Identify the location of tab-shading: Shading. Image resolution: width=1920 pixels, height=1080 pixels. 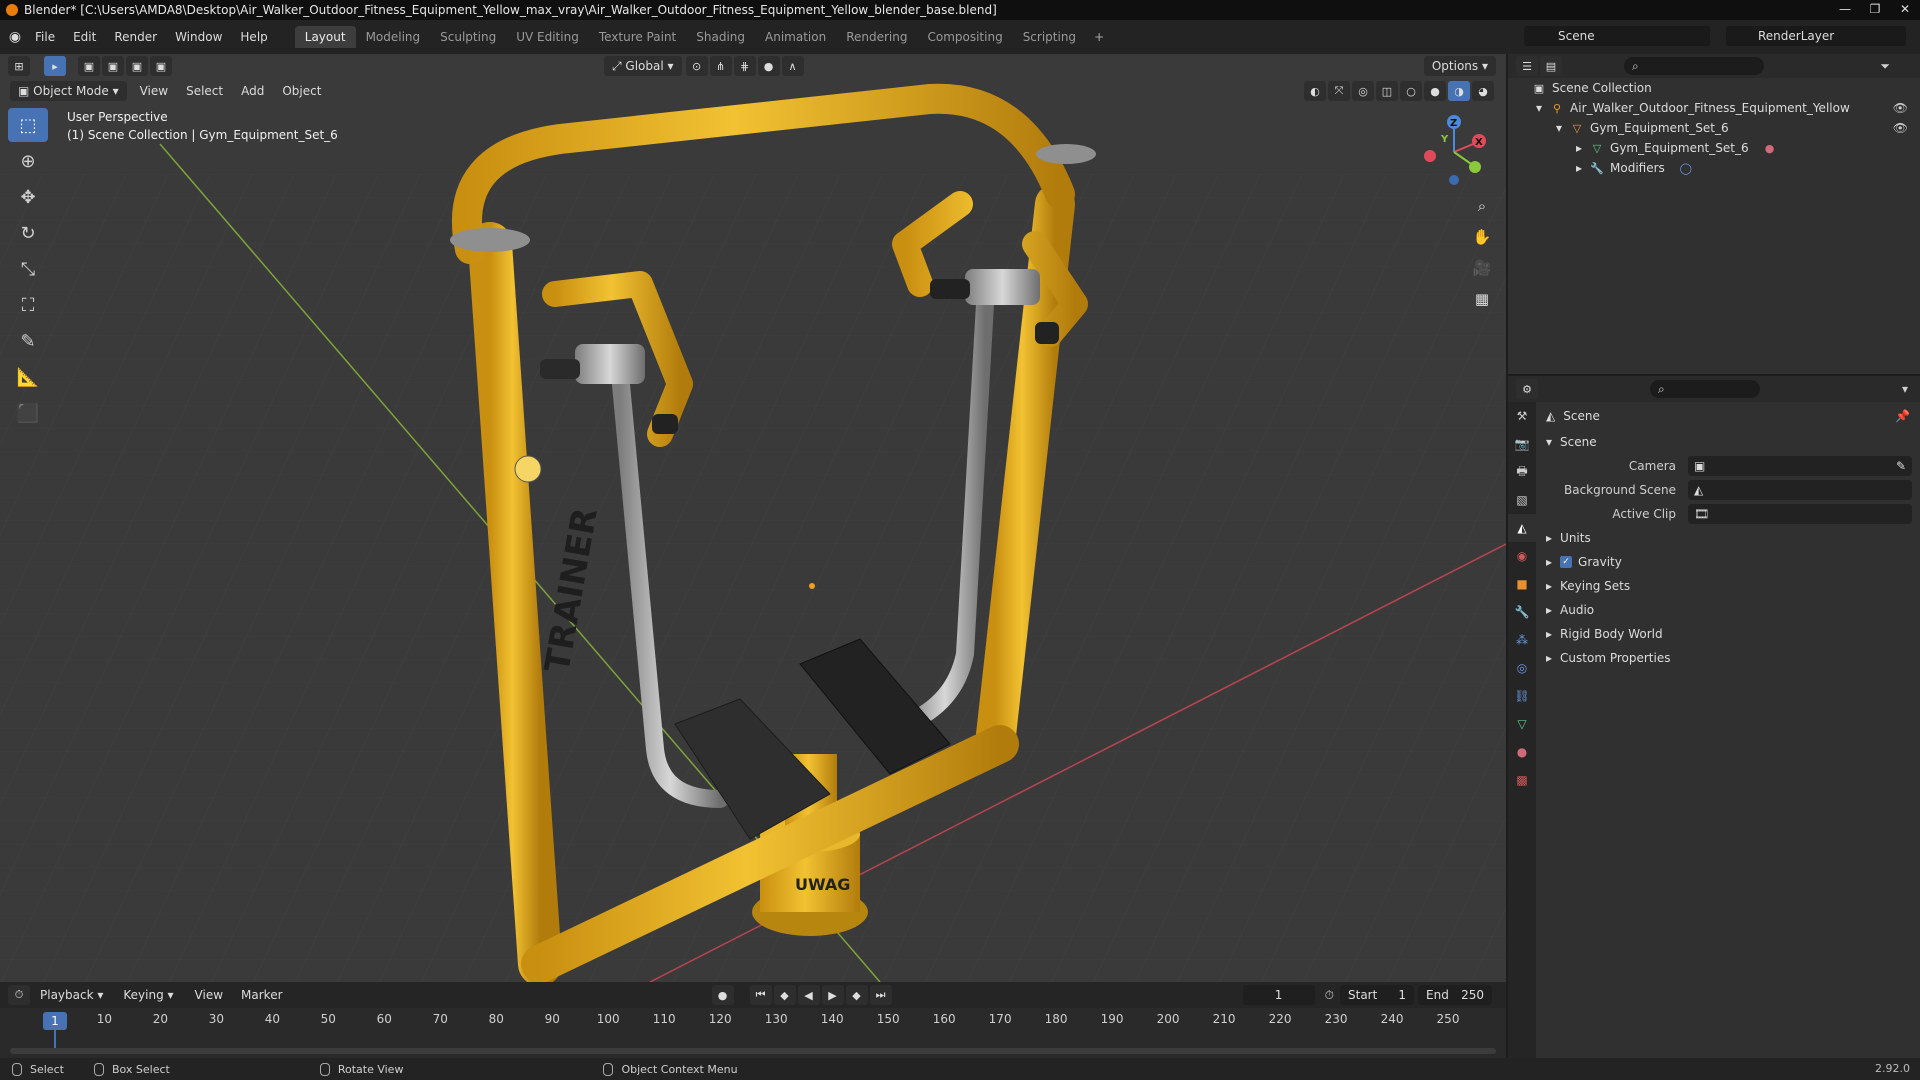
(720, 37).